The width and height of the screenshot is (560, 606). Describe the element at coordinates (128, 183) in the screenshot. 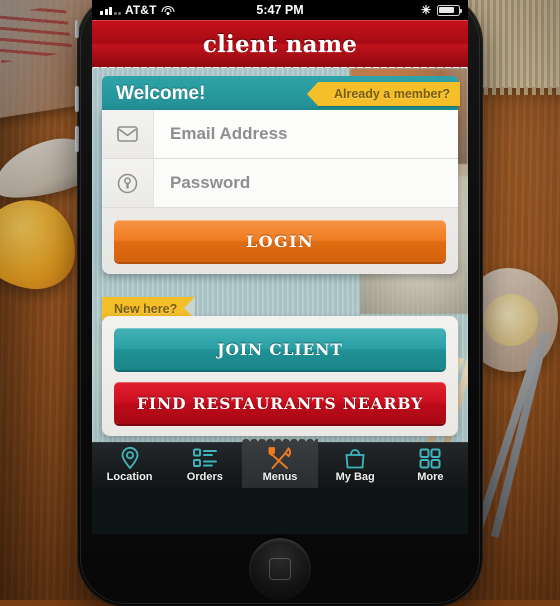

I see `keyhole-icon` at that location.